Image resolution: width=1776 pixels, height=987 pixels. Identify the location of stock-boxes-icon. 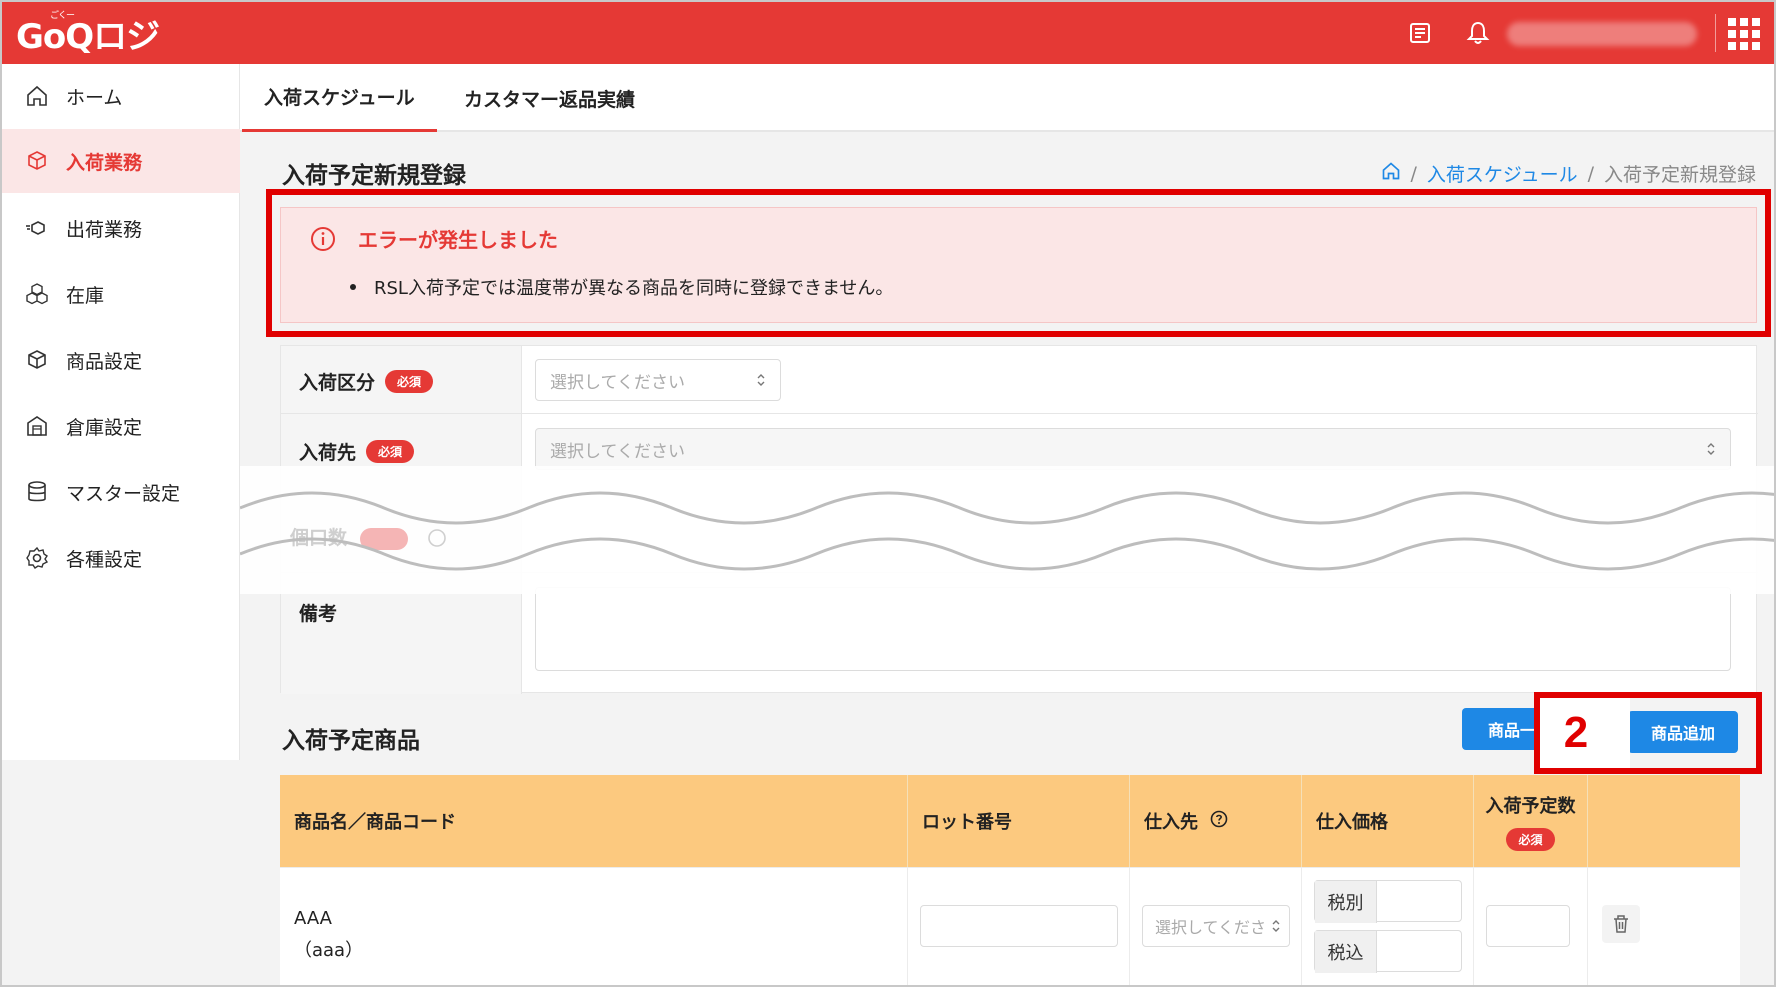
(37, 294).